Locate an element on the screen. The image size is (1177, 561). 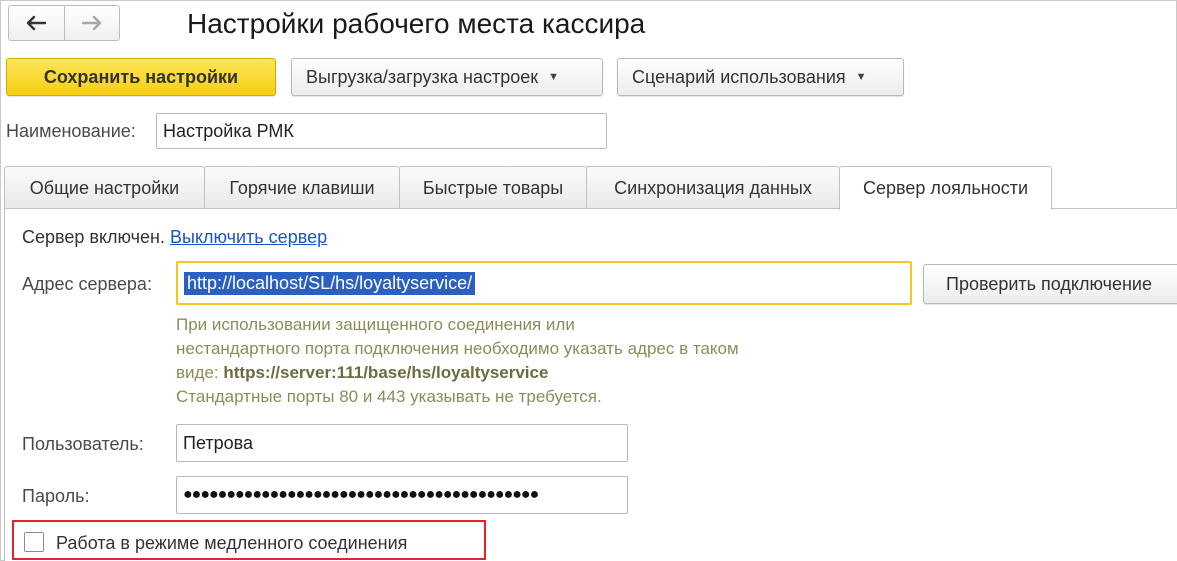
arrow-left-icon is located at coordinates (37, 23).